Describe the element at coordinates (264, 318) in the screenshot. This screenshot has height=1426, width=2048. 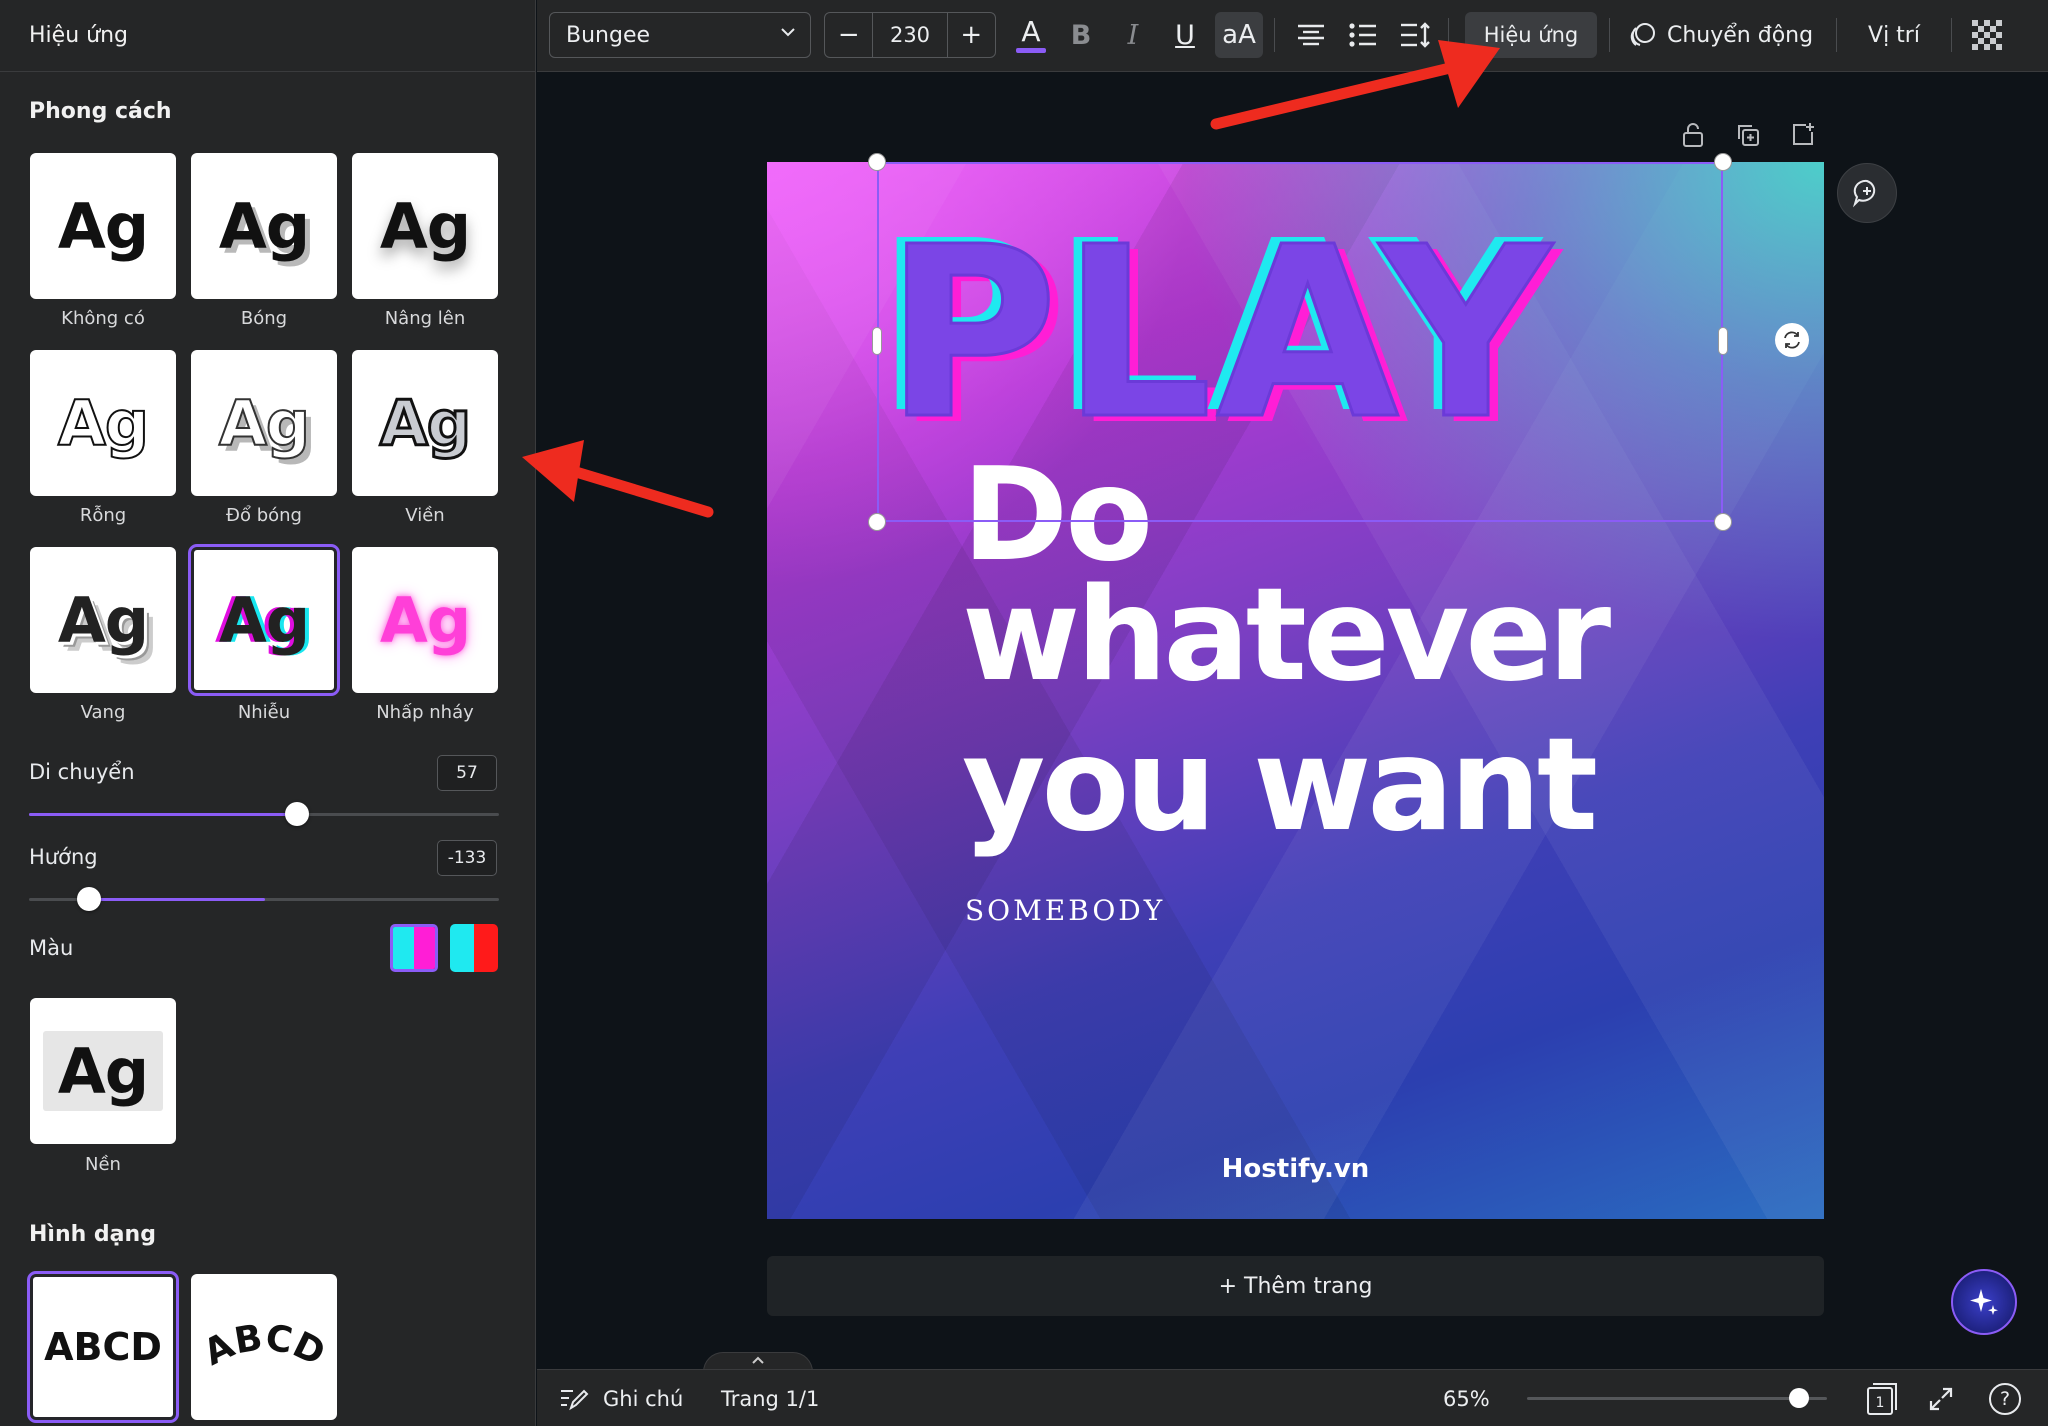
I see `style-label-shadow: Bóng` at that location.